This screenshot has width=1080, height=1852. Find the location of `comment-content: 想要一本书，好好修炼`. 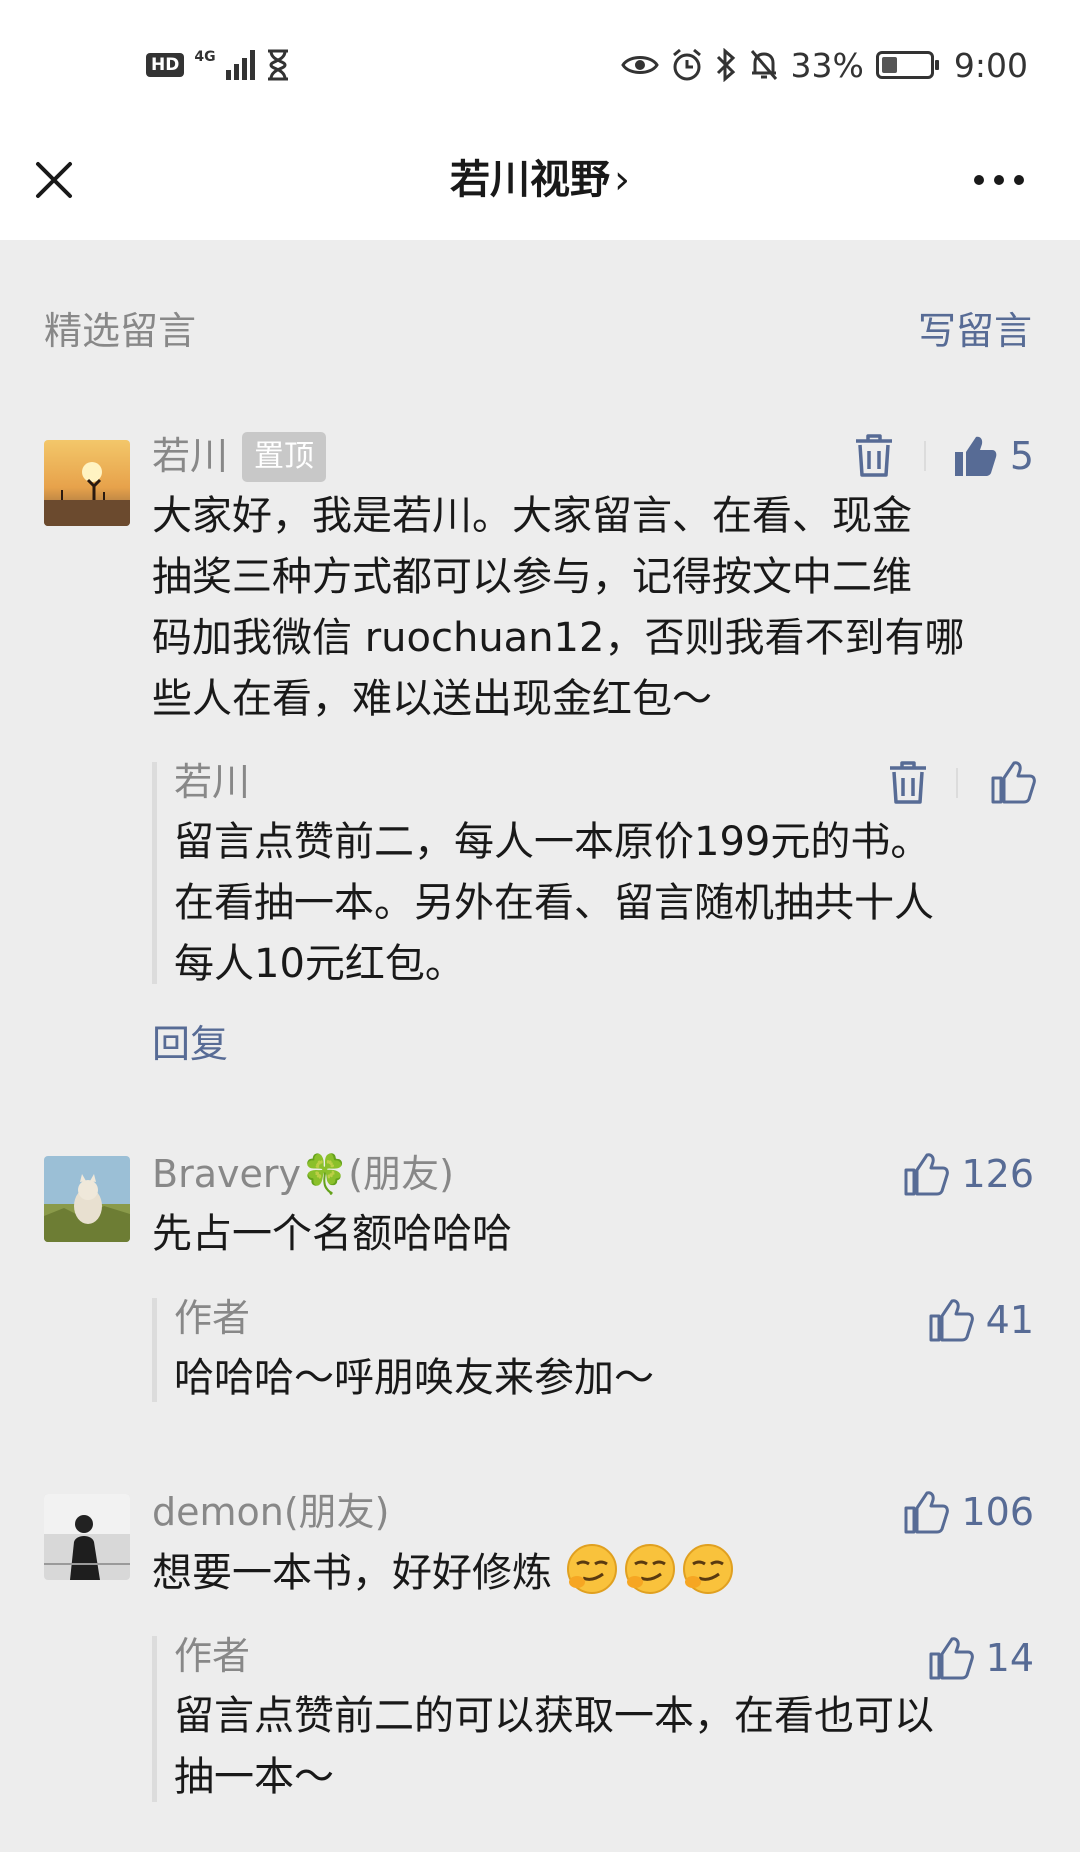

comment-content: 想要一本书，好好修炼 is located at coordinates (597, 1573).